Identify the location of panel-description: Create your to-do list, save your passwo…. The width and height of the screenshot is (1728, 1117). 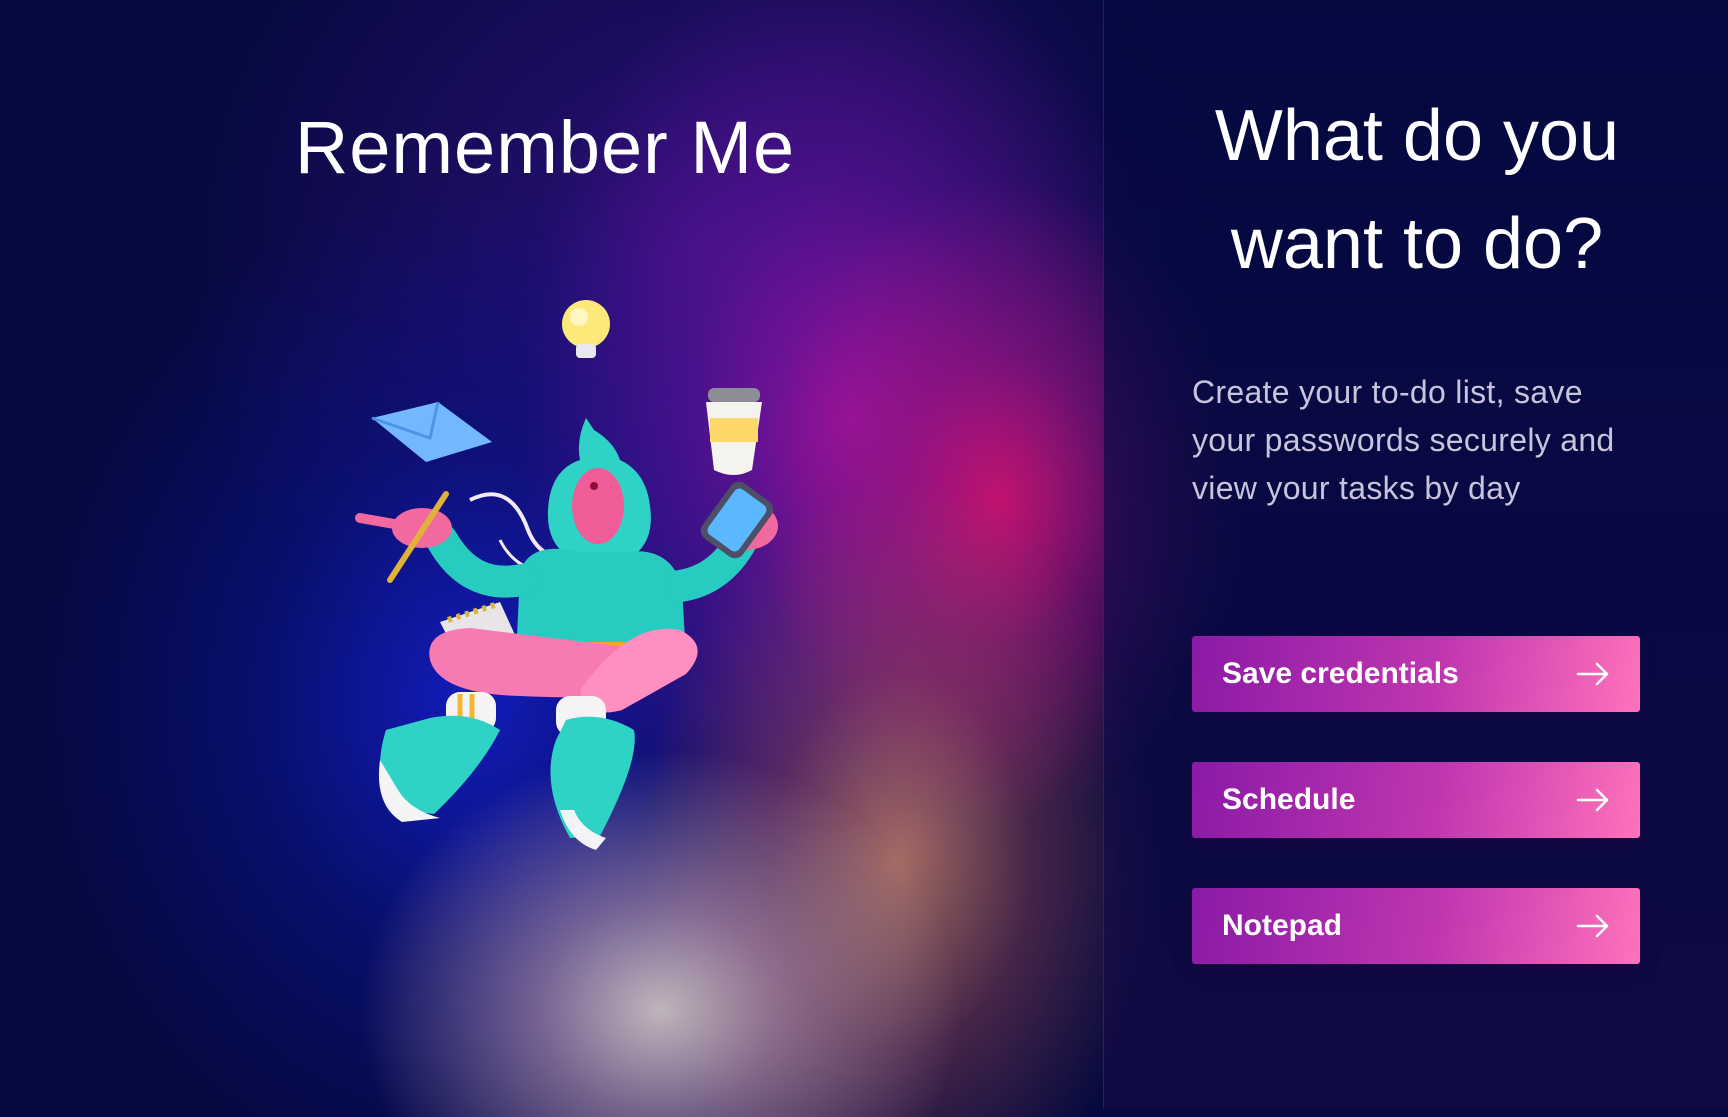
(1403, 440).